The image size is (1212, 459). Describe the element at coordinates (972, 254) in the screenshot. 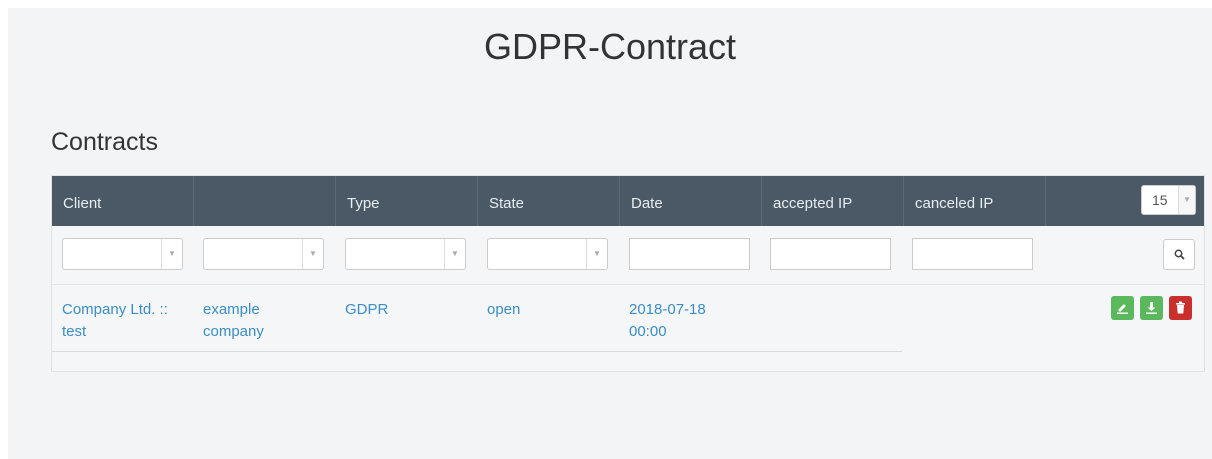

I see `canceled-ip-filter-input` at that location.